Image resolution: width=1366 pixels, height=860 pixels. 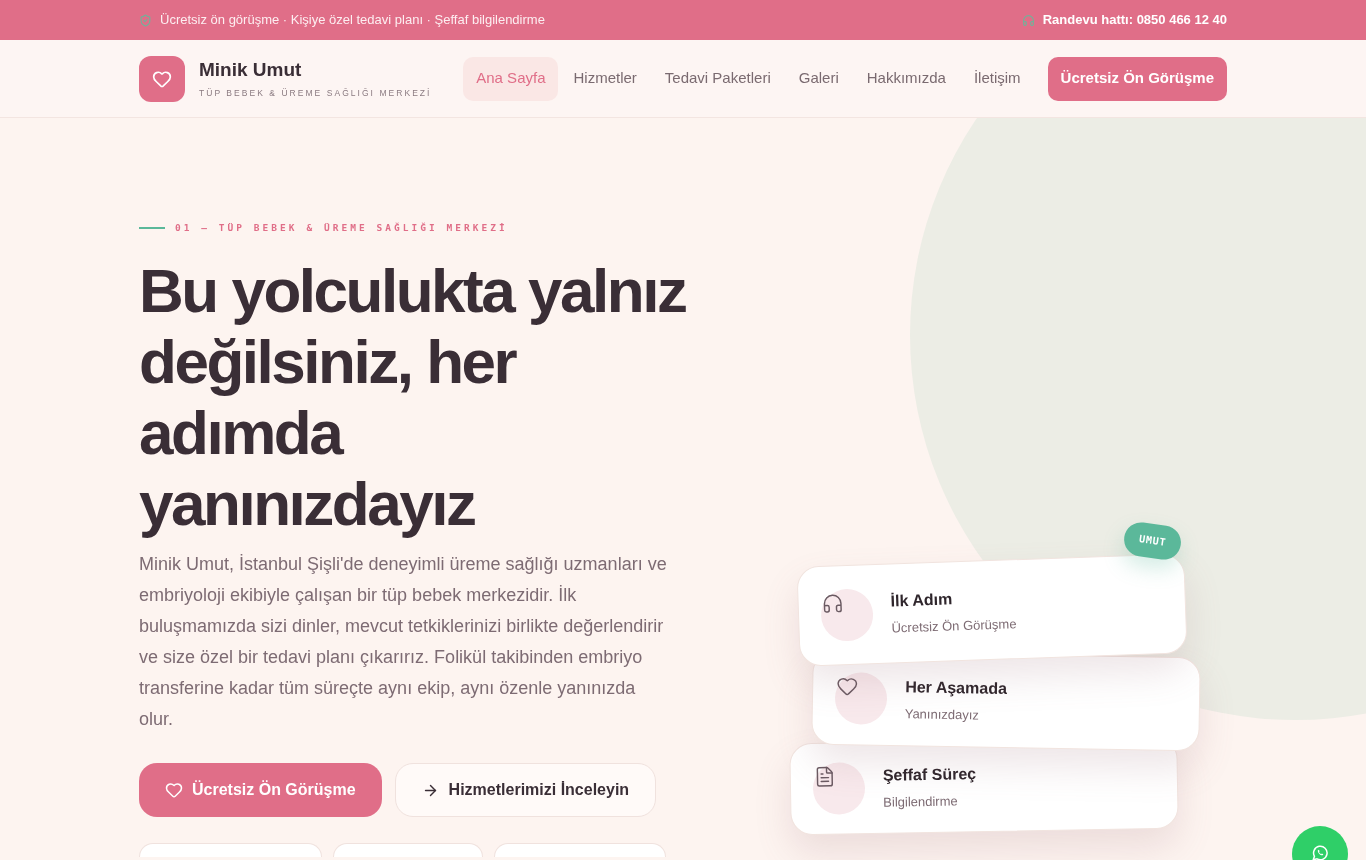 What do you see at coordinates (174, 790) in the screenshot?
I see `heart-icon` at bounding box center [174, 790].